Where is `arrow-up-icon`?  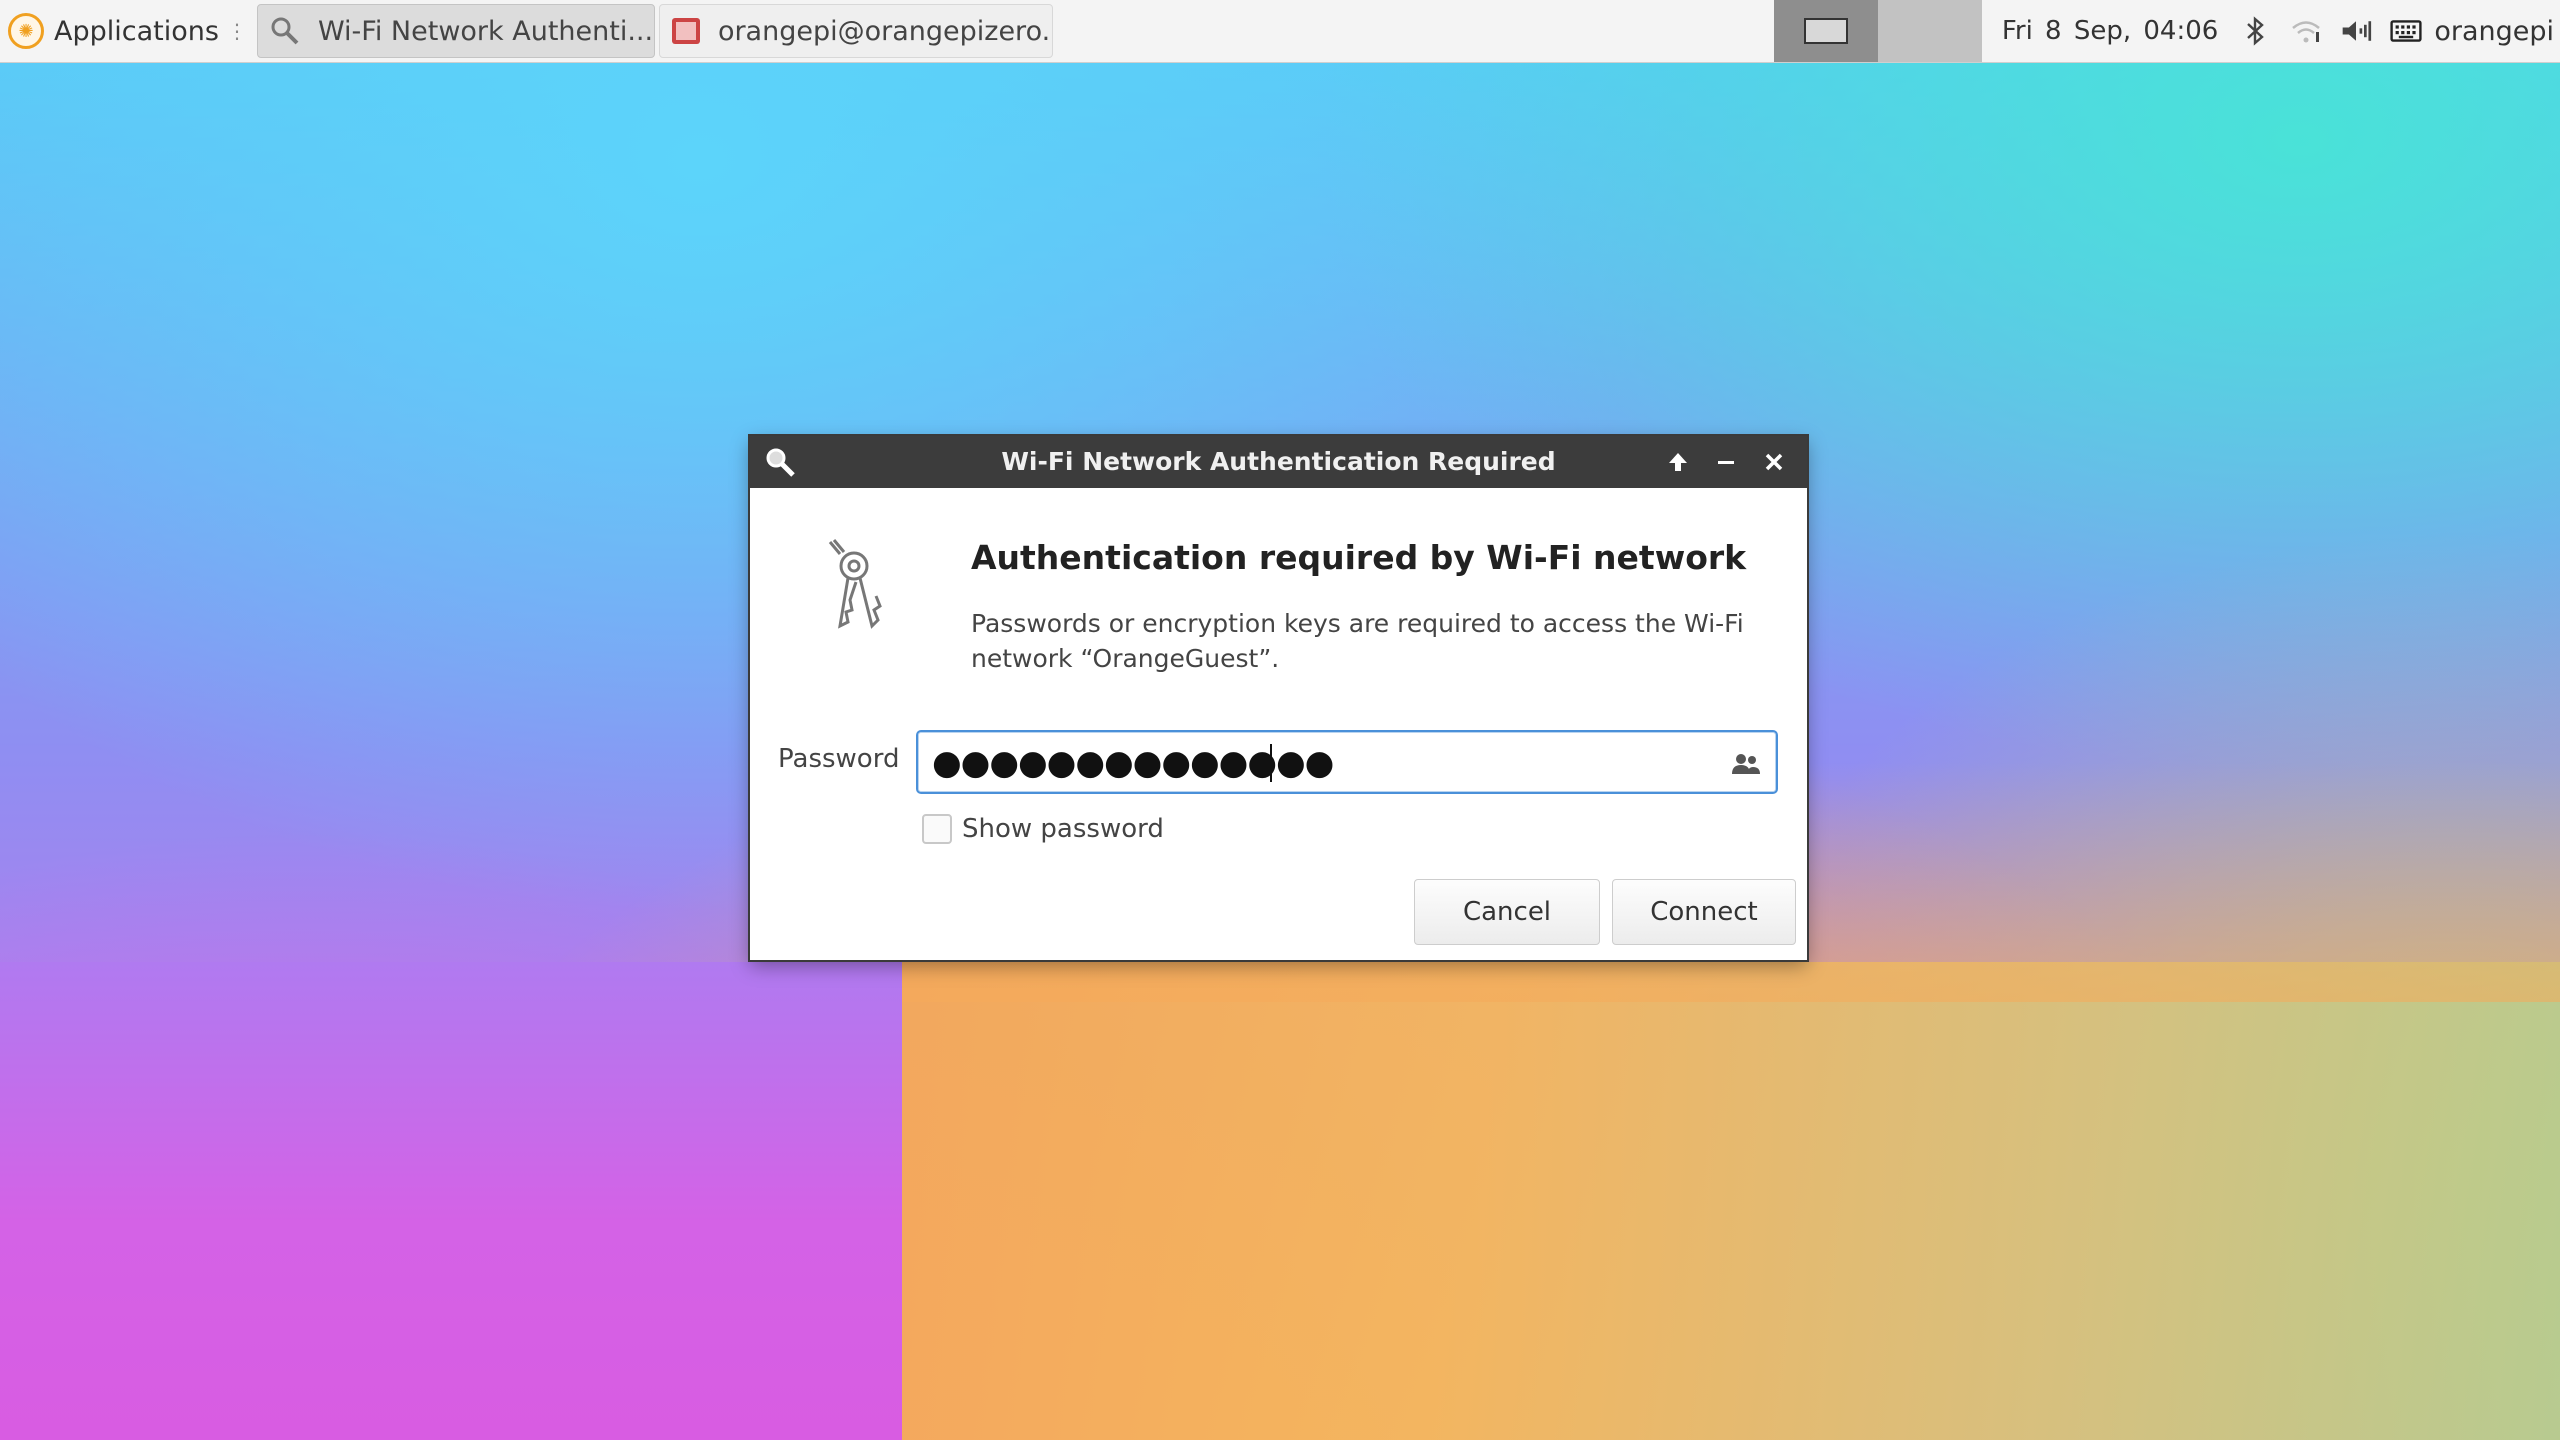 arrow-up-icon is located at coordinates (1678, 462).